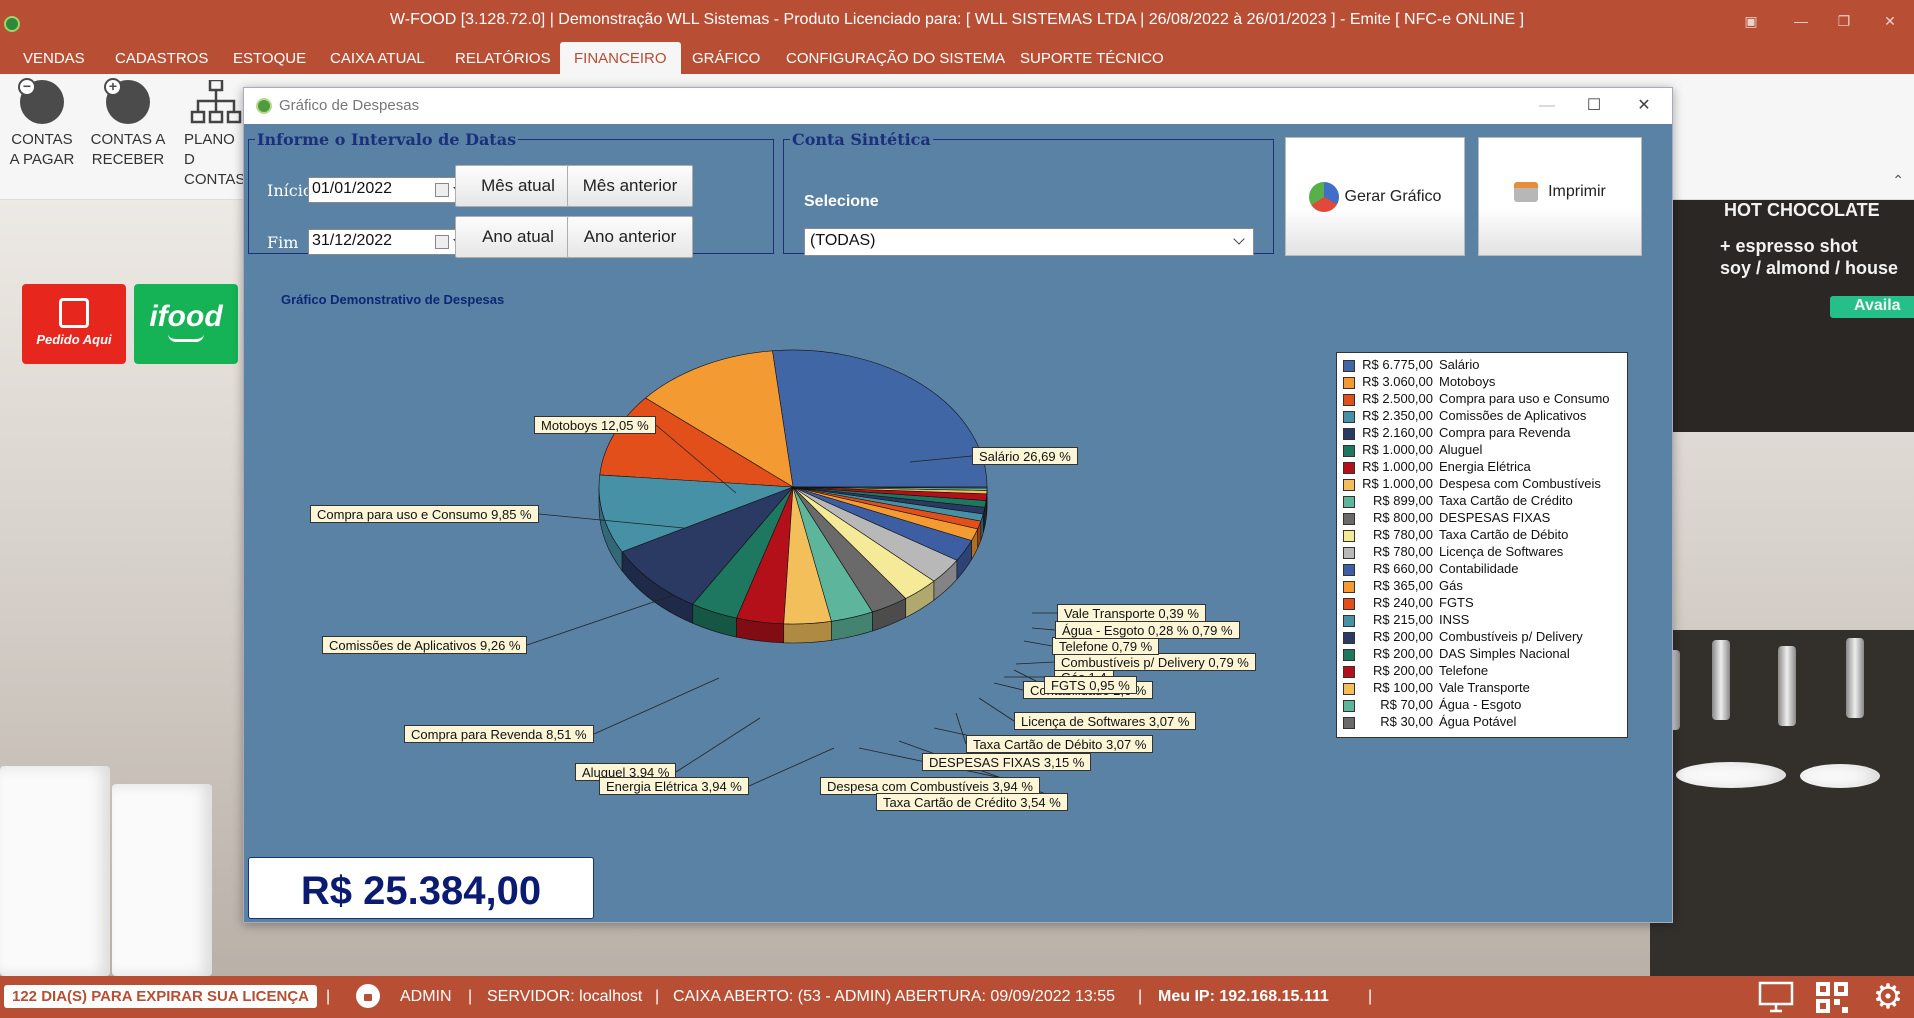 The width and height of the screenshot is (1914, 1018). Describe the element at coordinates (972, 802) in the screenshot. I see `slice-callout-label: Taxa Cartão de Crédito 3,54 %` at that location.